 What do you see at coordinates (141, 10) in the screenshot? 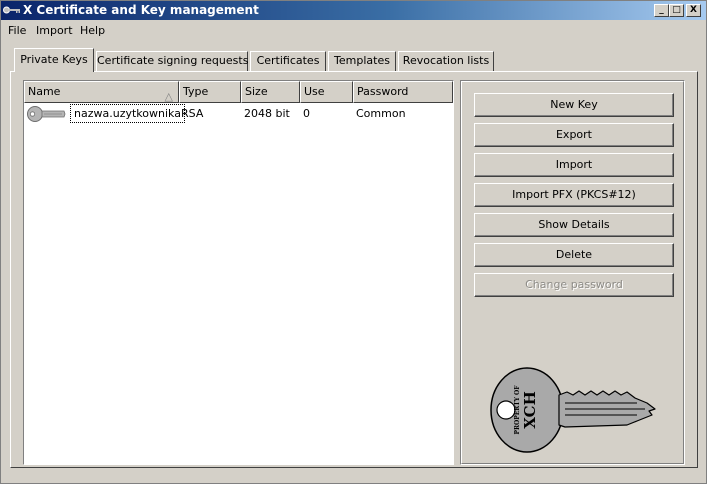
I see `window-title: X Certificate and Key management` at bounding box center [141, 10].